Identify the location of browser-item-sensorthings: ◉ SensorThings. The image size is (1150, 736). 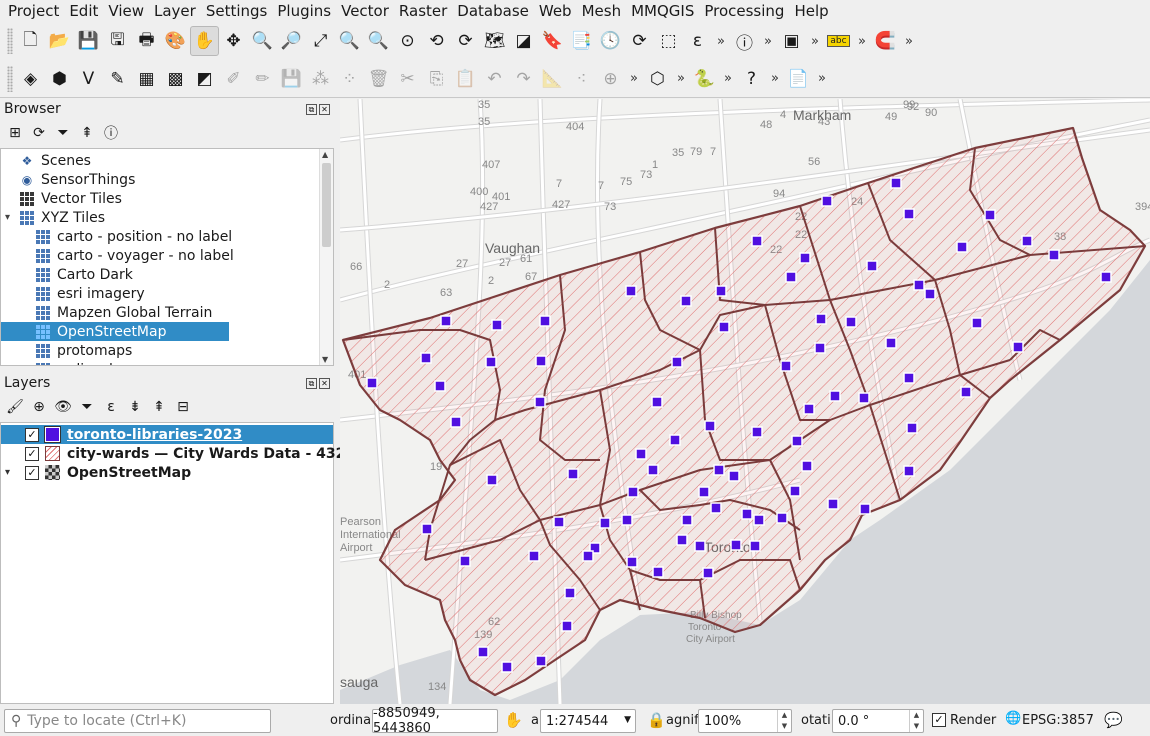
(68, 179).